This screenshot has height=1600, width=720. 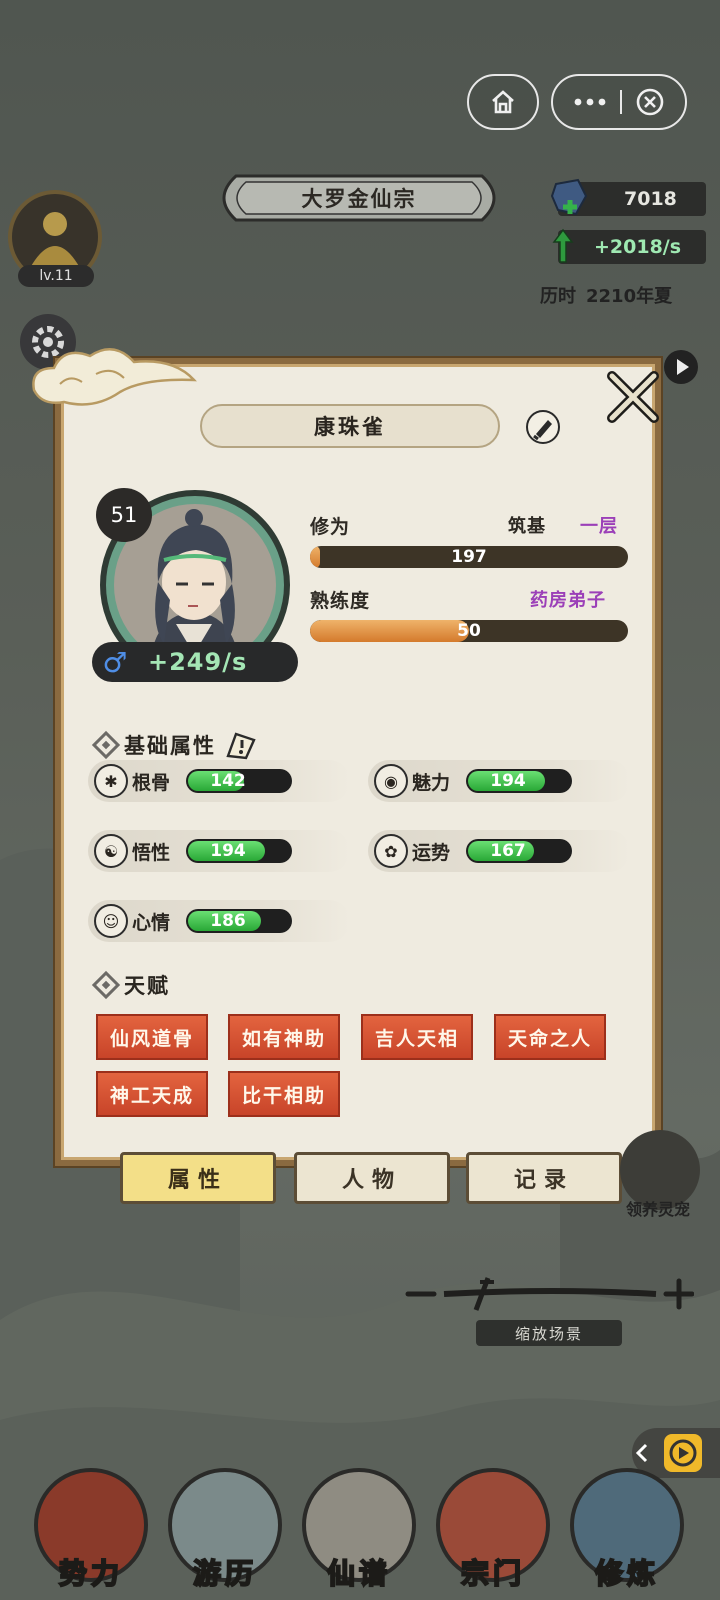 I want to click on attribute-luck: ✿ 运势 167, so click(x=499, y=851).